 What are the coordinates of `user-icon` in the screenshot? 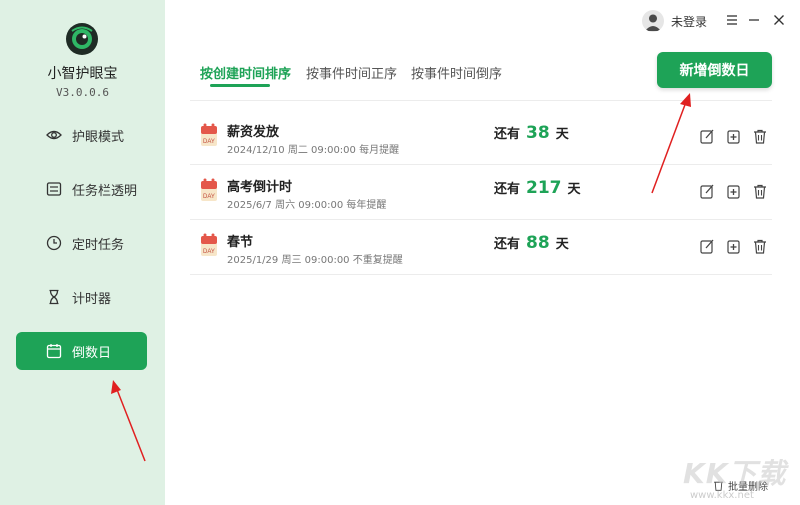 It's located at (653, 22).